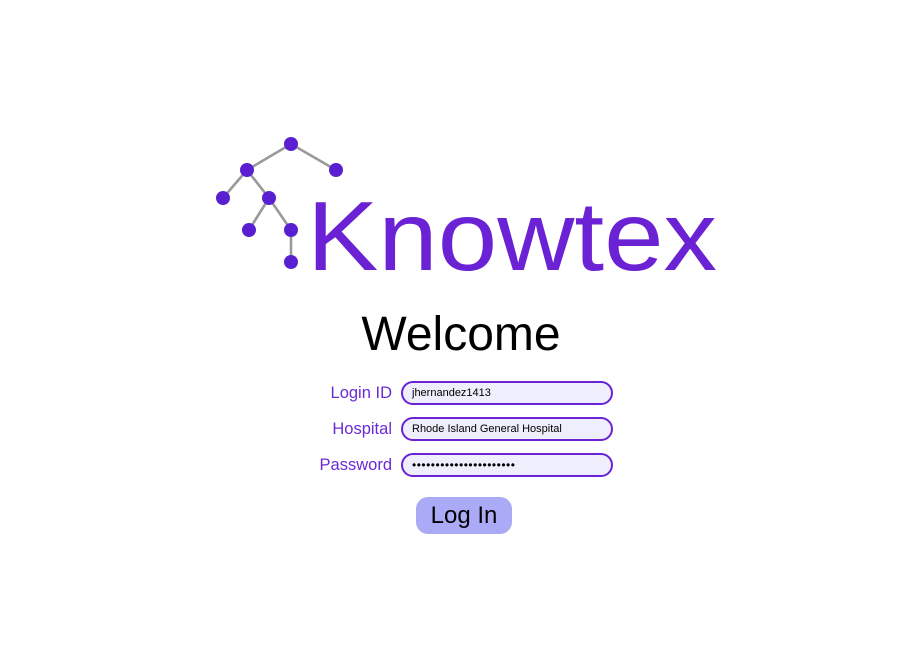 The height and width of the screenshot is (658, 922). I want to click on knowtex-logo: Knowtex, so click(470, 207).